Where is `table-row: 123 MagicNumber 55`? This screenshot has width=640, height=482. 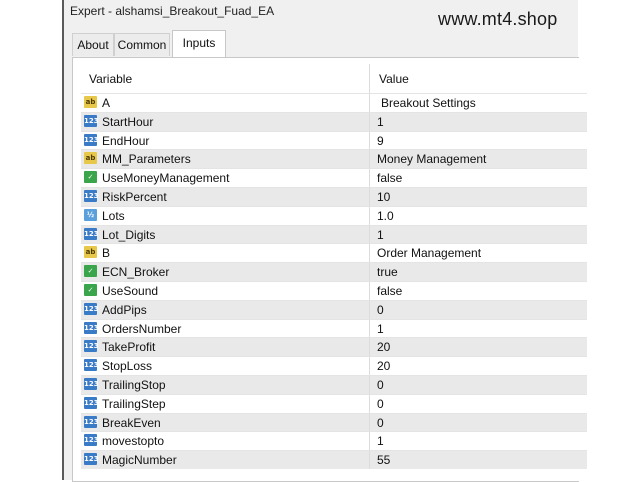
table-row: 123 MagicNumber 55 is located at coordinates (334, 459).